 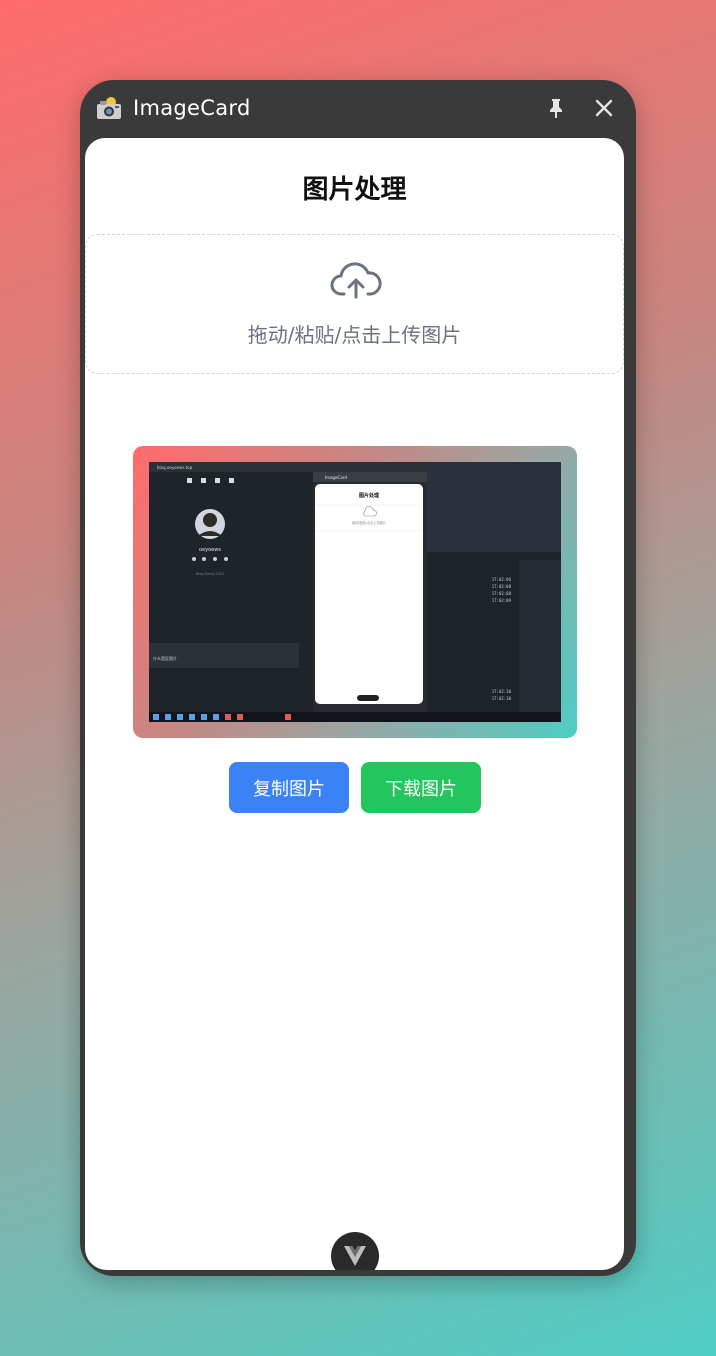 What do you see at coordinates (336, 477) in the screenshot?
I see `preview-card-title: ImageCard` at bounding box center [336, 477].